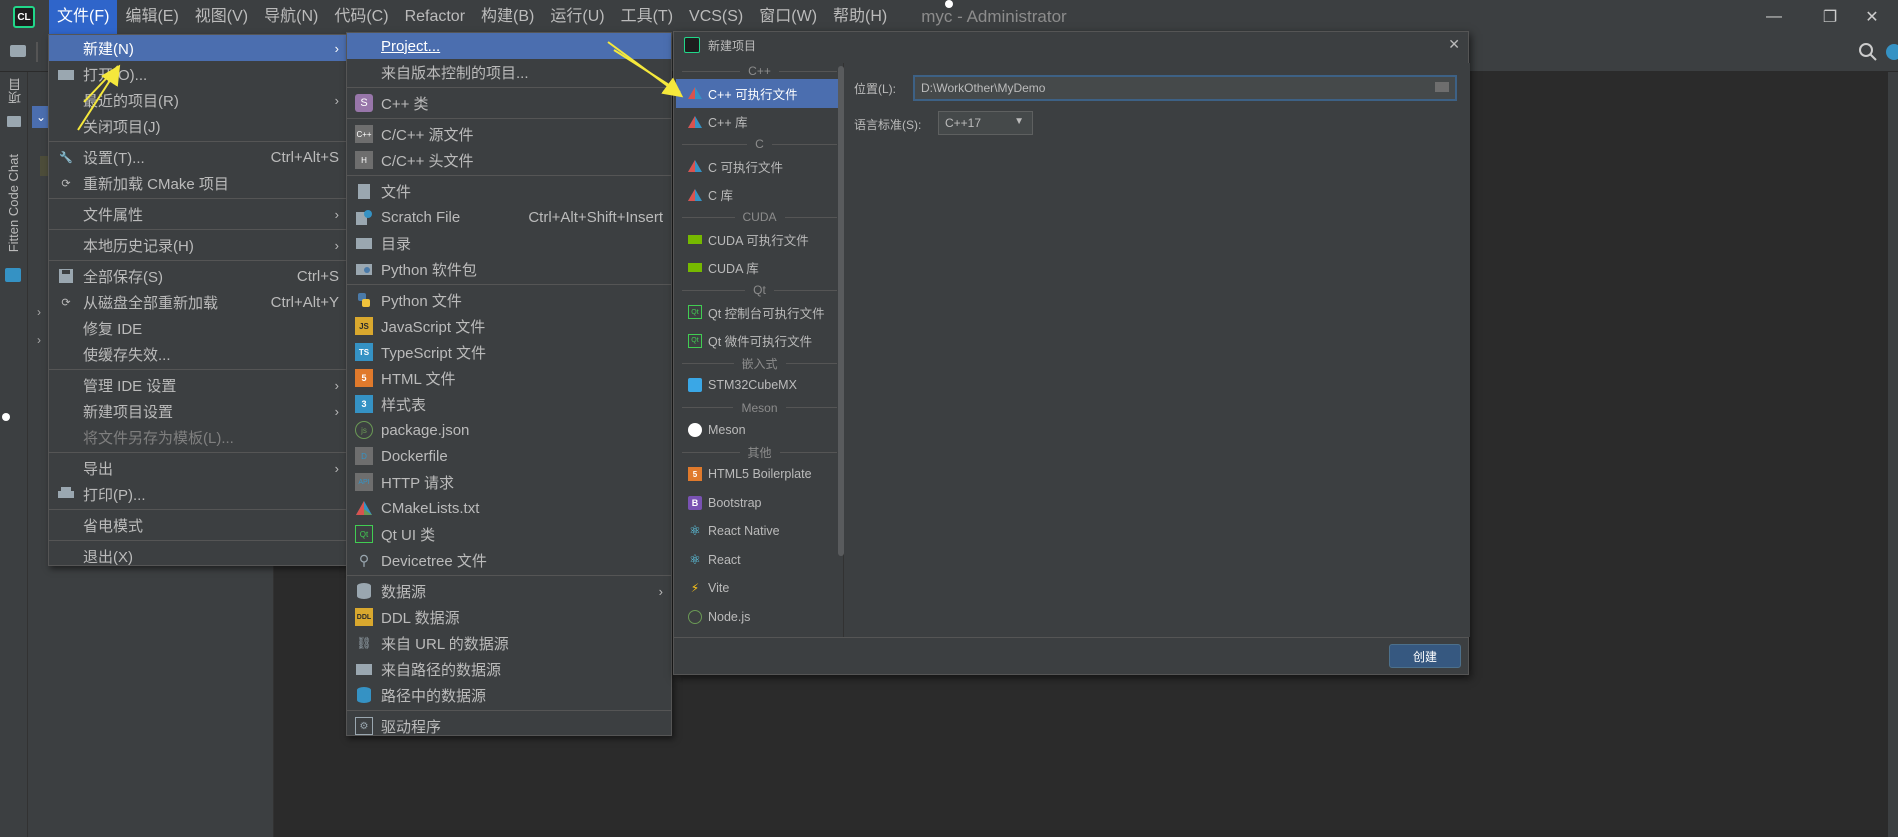 This screenshot has width=1898, height=837. I want to click on arrow-2b, so click(647, 71).